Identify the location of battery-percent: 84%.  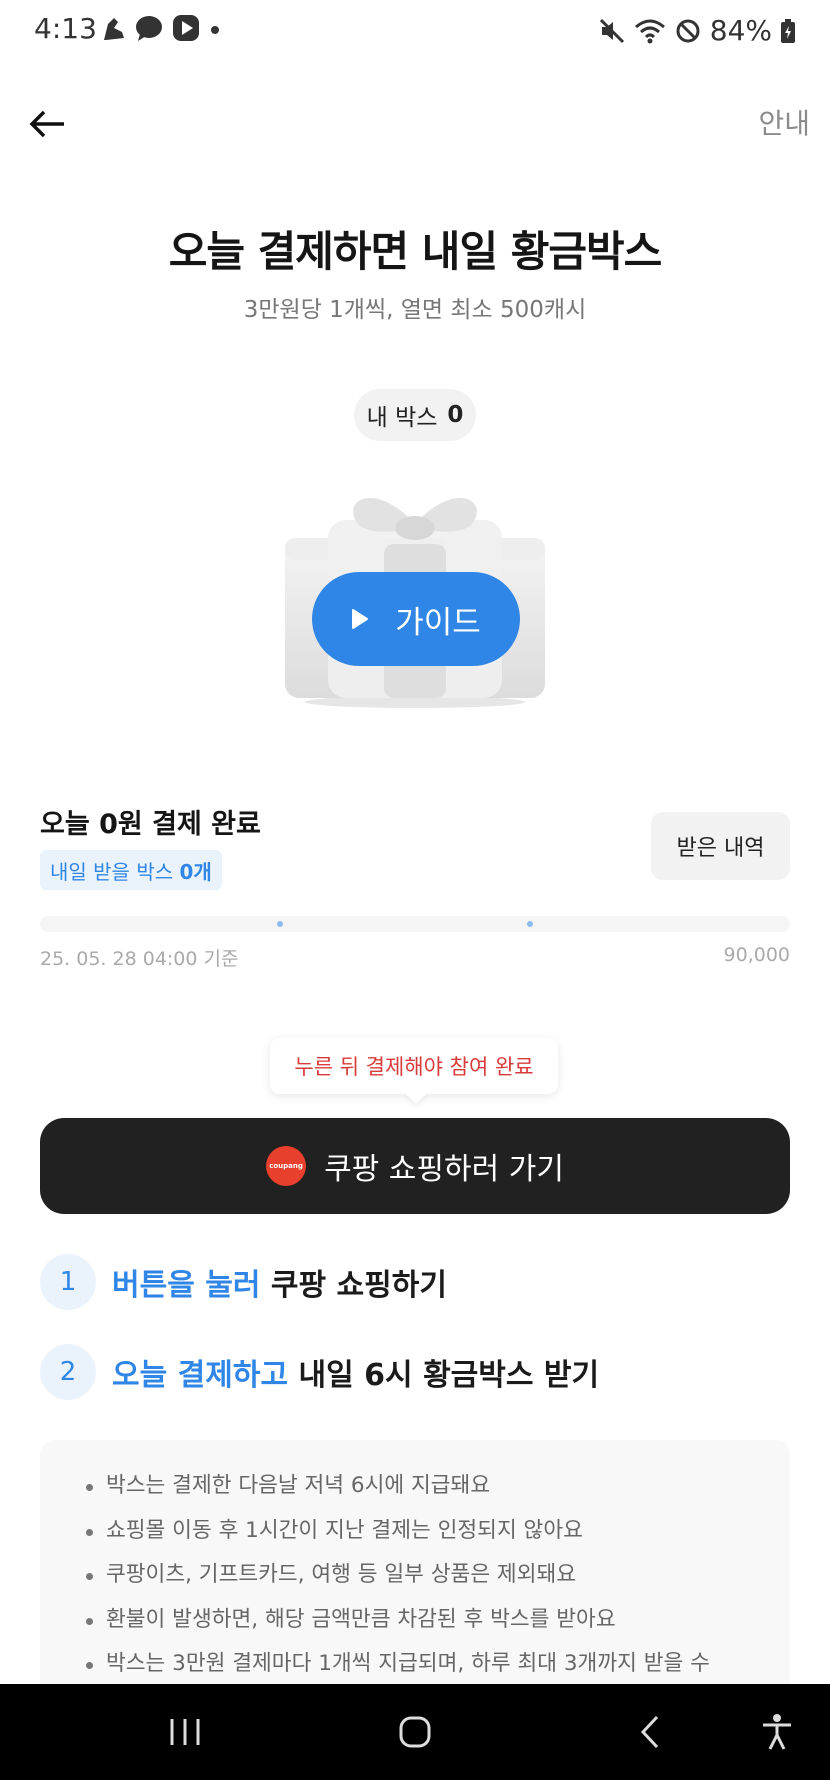
(740, 30).